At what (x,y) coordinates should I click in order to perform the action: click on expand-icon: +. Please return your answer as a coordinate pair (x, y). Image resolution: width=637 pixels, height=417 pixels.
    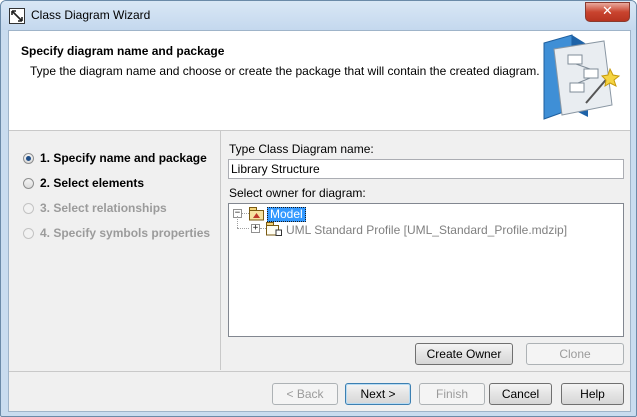
    Looking at the image, I should click on (255, 228).